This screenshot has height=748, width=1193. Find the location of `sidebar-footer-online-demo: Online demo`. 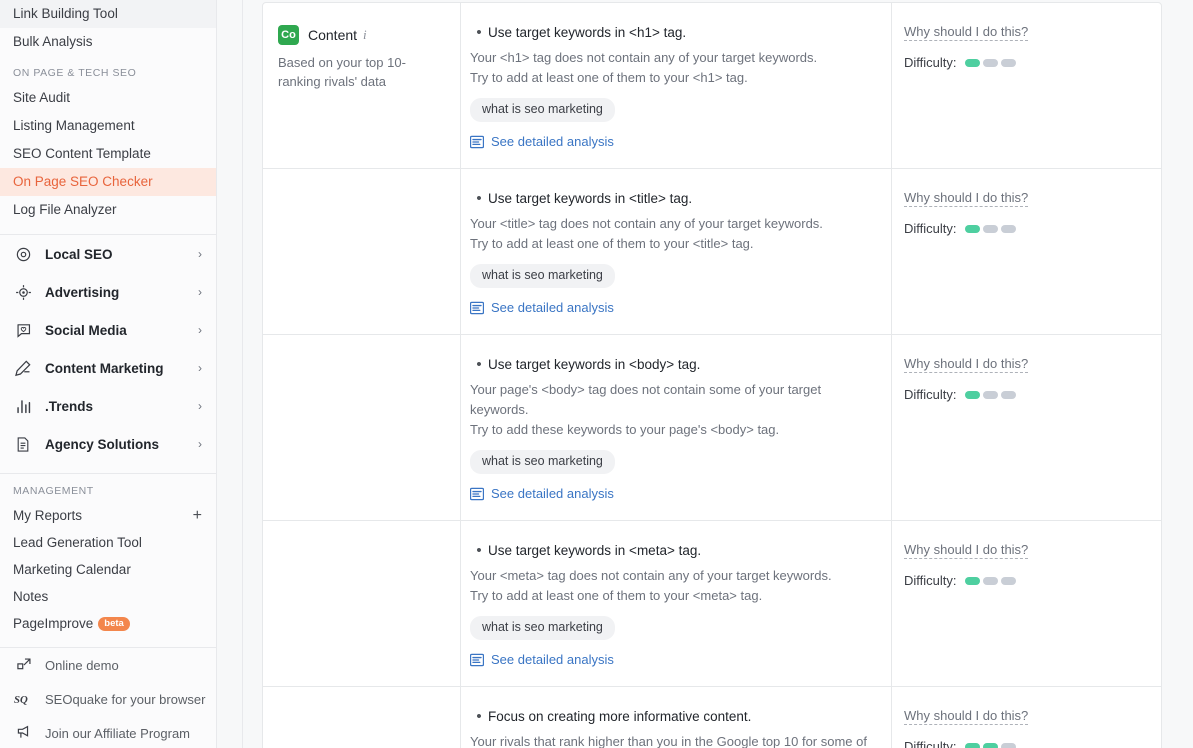

sidebar-footer-online-demo: Online demo is located at coordinates (108, 665).